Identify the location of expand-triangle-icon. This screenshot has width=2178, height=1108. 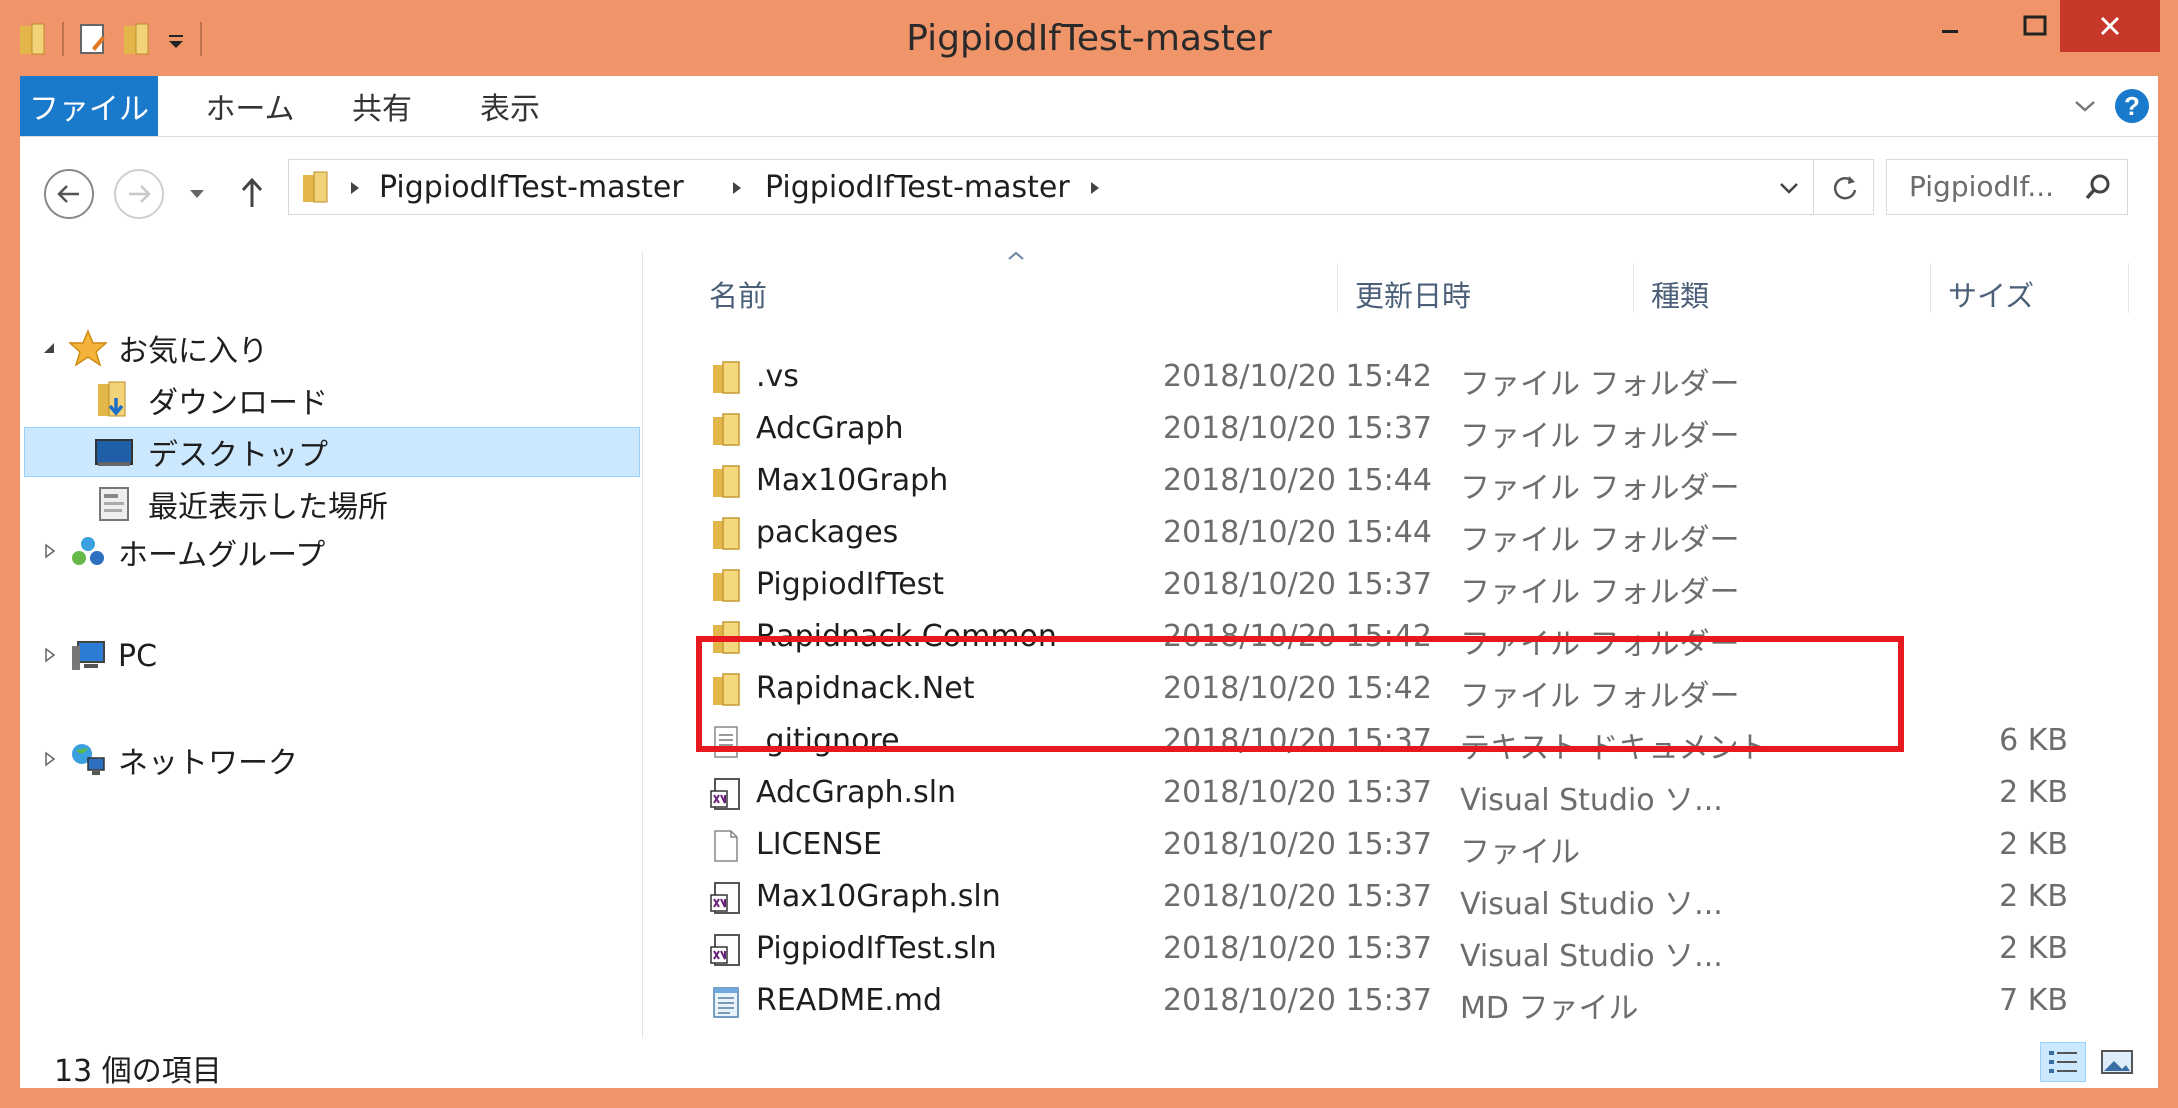
(49, 348).